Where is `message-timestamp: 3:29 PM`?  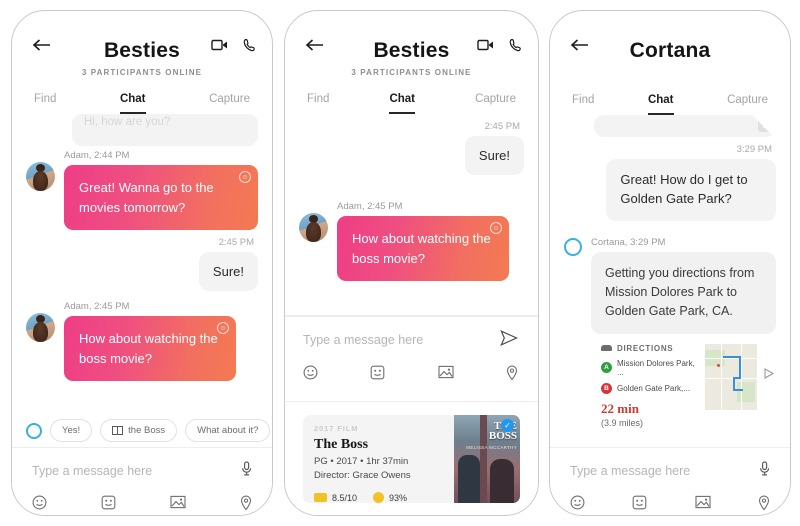 message-timestamp: 3:29 PM is located at coordinates (754, 149).